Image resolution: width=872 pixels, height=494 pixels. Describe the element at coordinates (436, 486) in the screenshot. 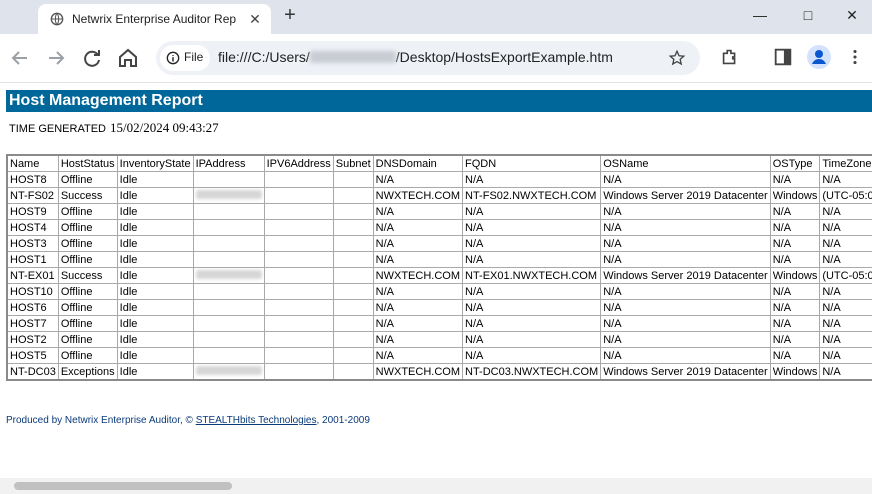

I see `horizontal-scrollbar` at that location.